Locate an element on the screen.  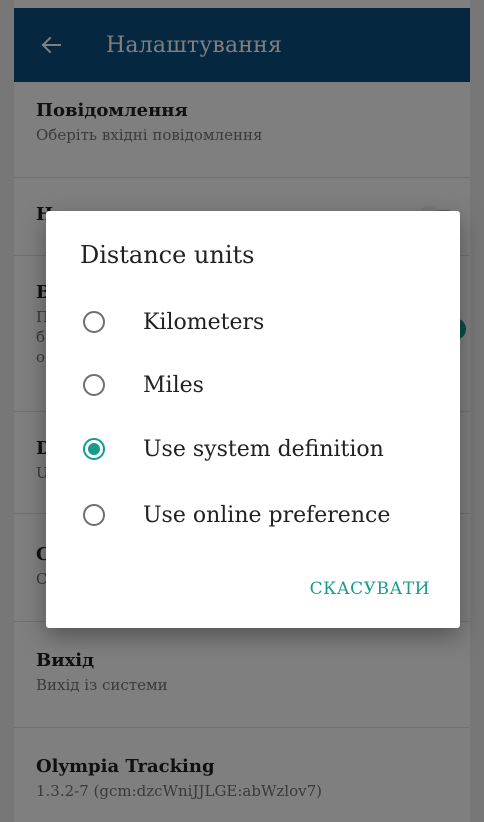
option-kilometers: Kilometers is located at coordinates (253, 322).